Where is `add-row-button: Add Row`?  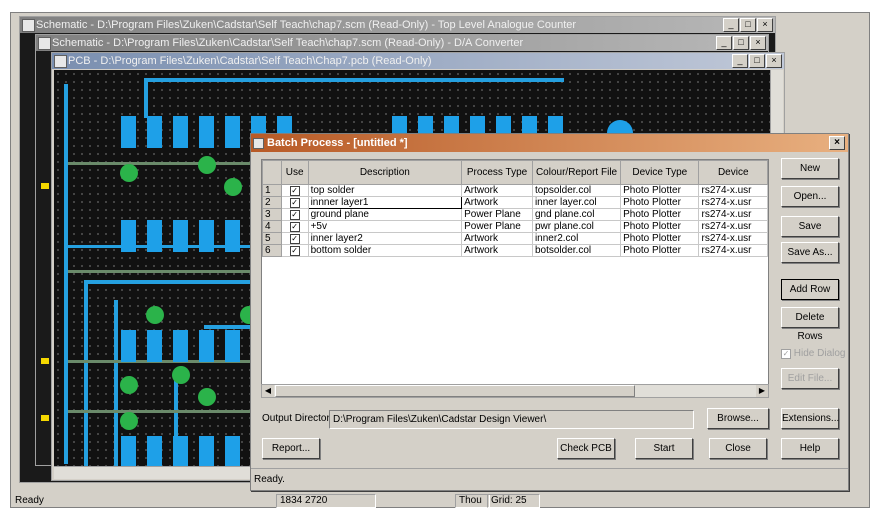 add-row-button: Add Row is located at coordinates (810, 289).